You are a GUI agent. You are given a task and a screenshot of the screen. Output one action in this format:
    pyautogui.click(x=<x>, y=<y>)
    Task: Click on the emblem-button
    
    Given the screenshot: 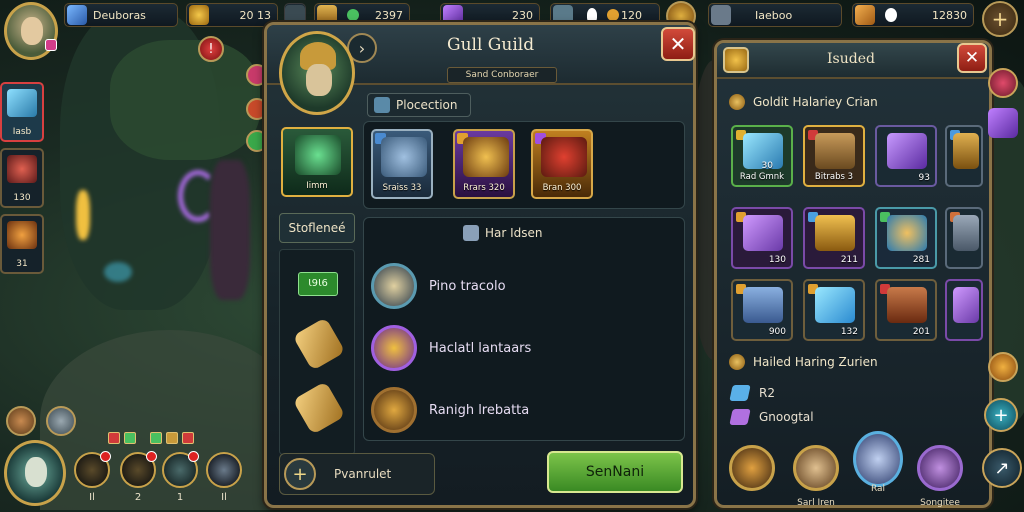 What is the action you would take?
    pyautogui.click(x=21, y=421)
    